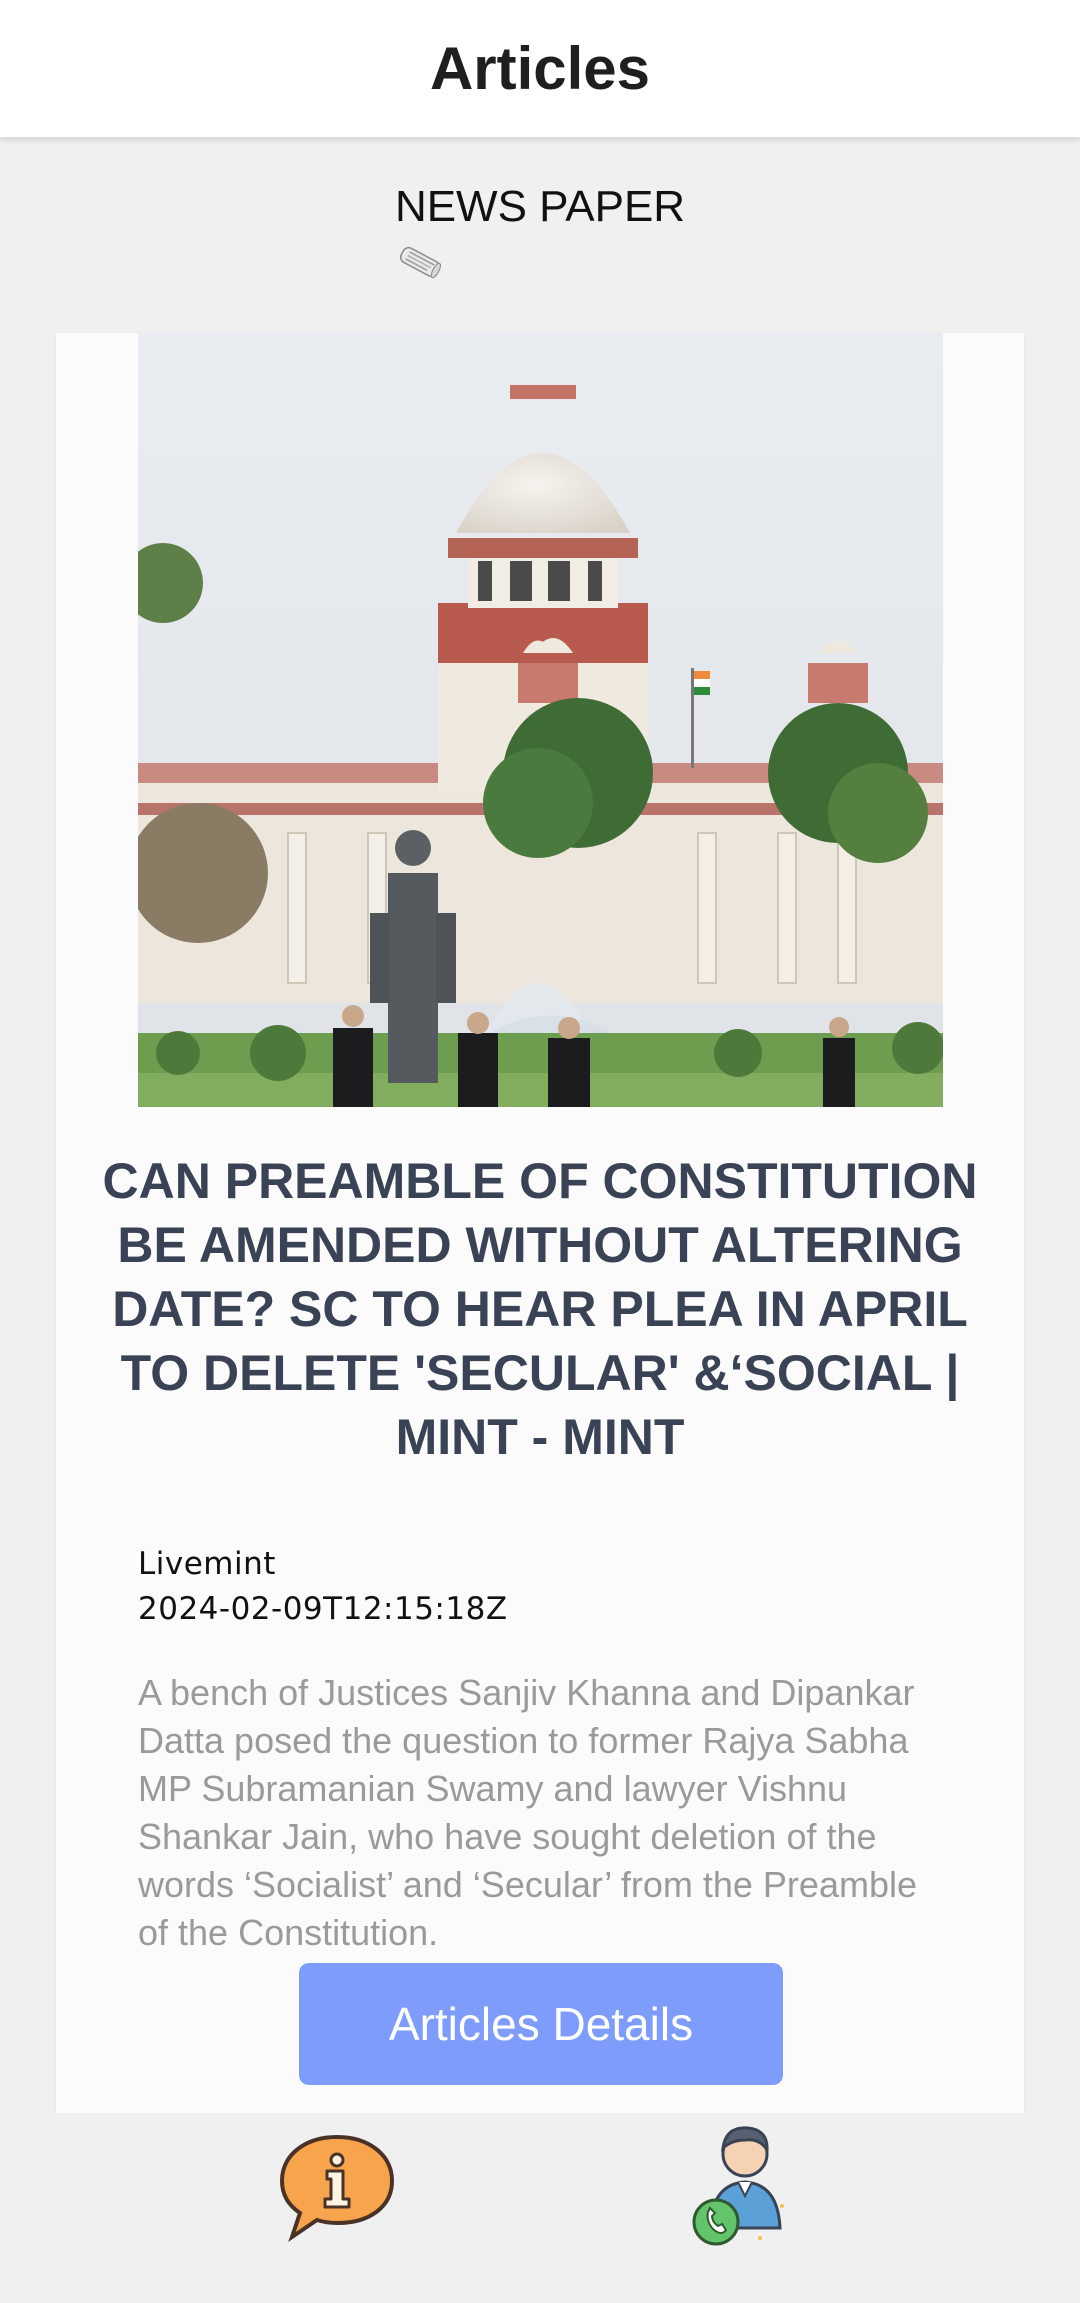 Image resolution: width=1080 pixels, height=2303 pixels. I want to click on contact-support-icon, so click(743, 2183).